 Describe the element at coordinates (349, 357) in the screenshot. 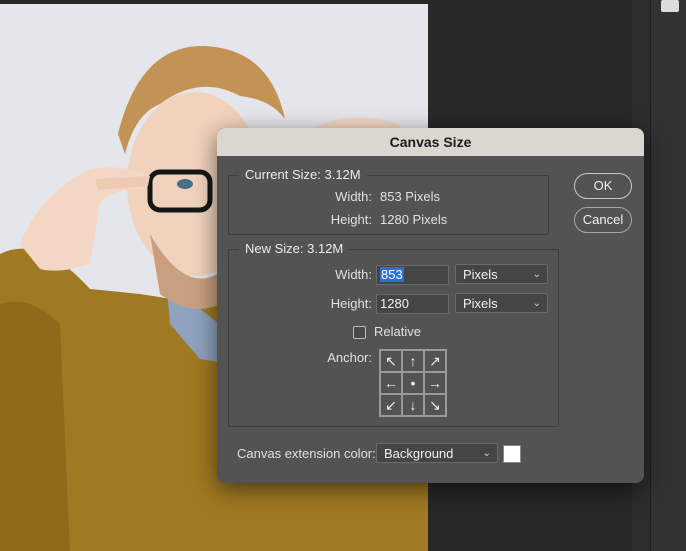

I see `anchor-label: Anchor:` at that location.